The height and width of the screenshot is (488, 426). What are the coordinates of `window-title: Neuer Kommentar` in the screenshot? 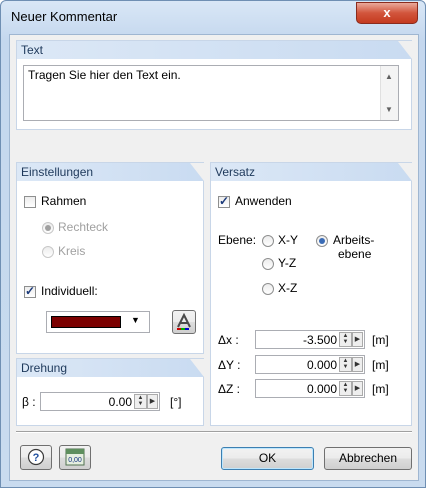 It's located at (64, 16).